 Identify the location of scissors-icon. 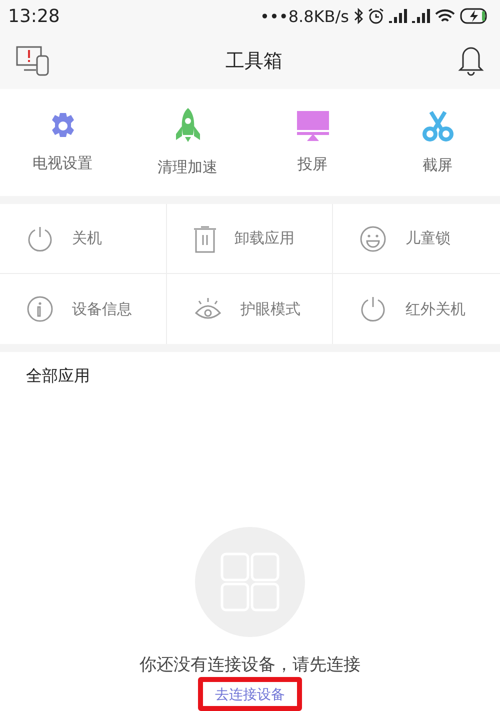
(438, 126).